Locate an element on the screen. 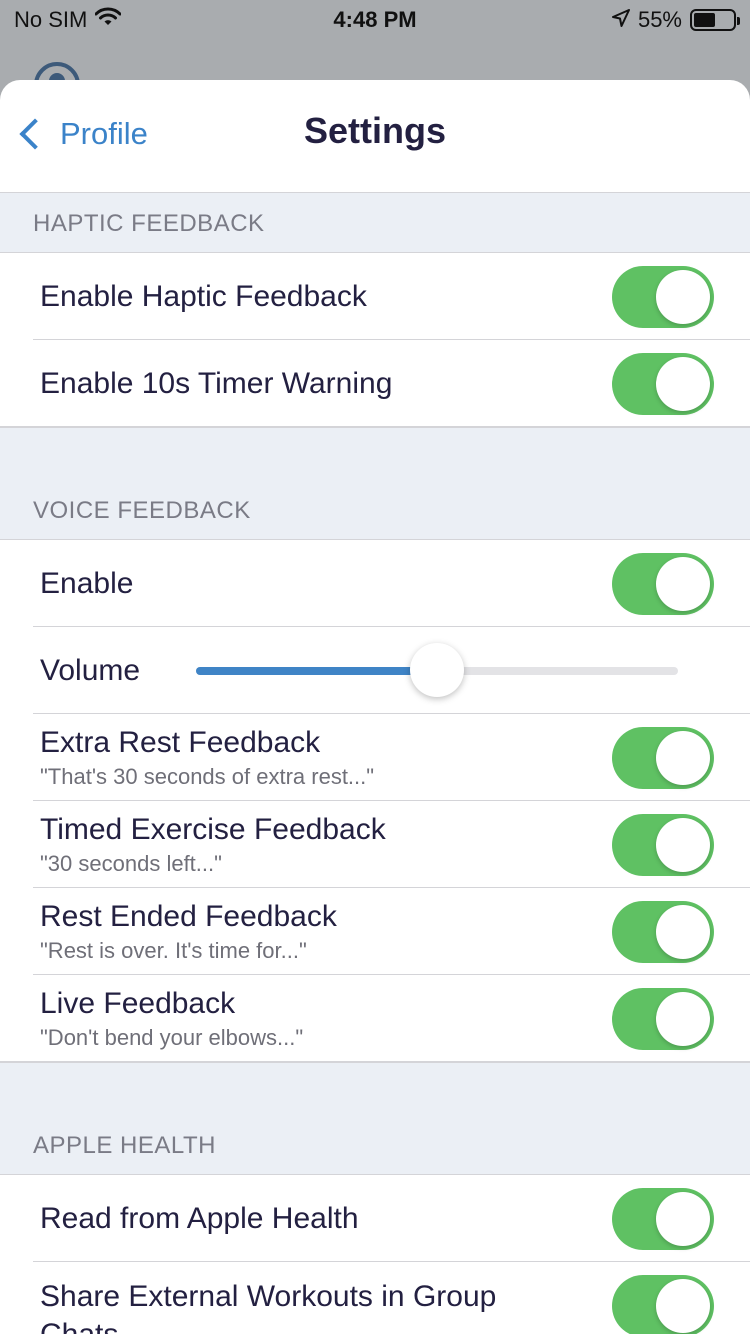 The height and width of the screenshot is (1334, 750). row-subtitle: "30 seconds left..." is located at coordinates (131, 863).